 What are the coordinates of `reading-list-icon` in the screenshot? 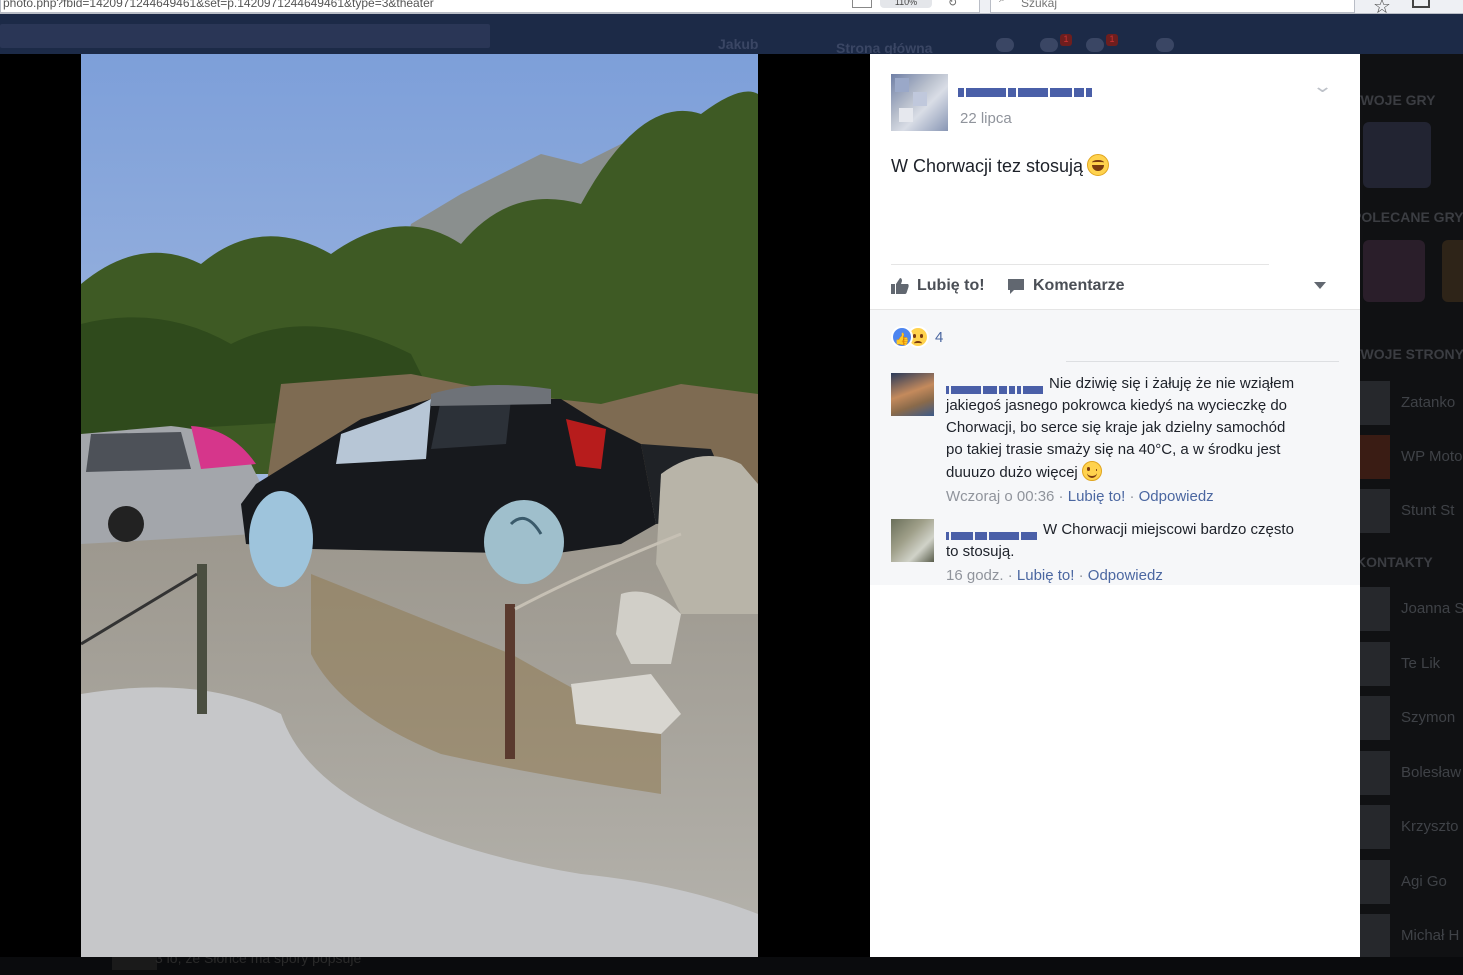 It's located at (1421, 4).